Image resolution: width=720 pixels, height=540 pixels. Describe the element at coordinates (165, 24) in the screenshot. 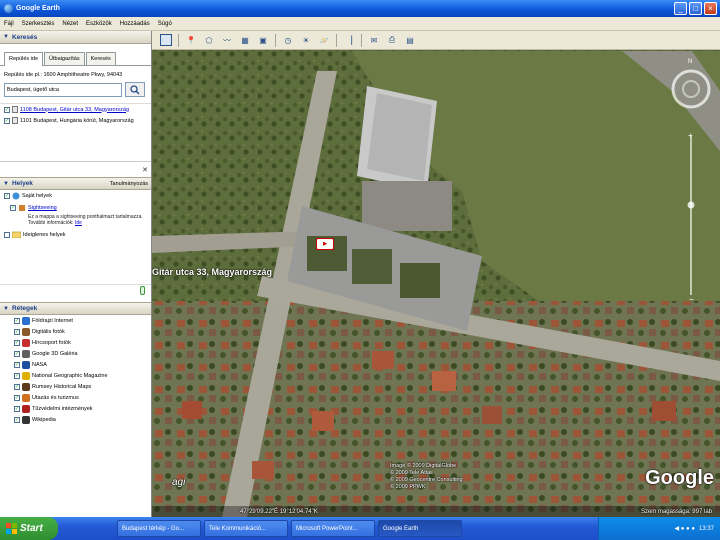

I see `menu-help: Súgó` at that location.